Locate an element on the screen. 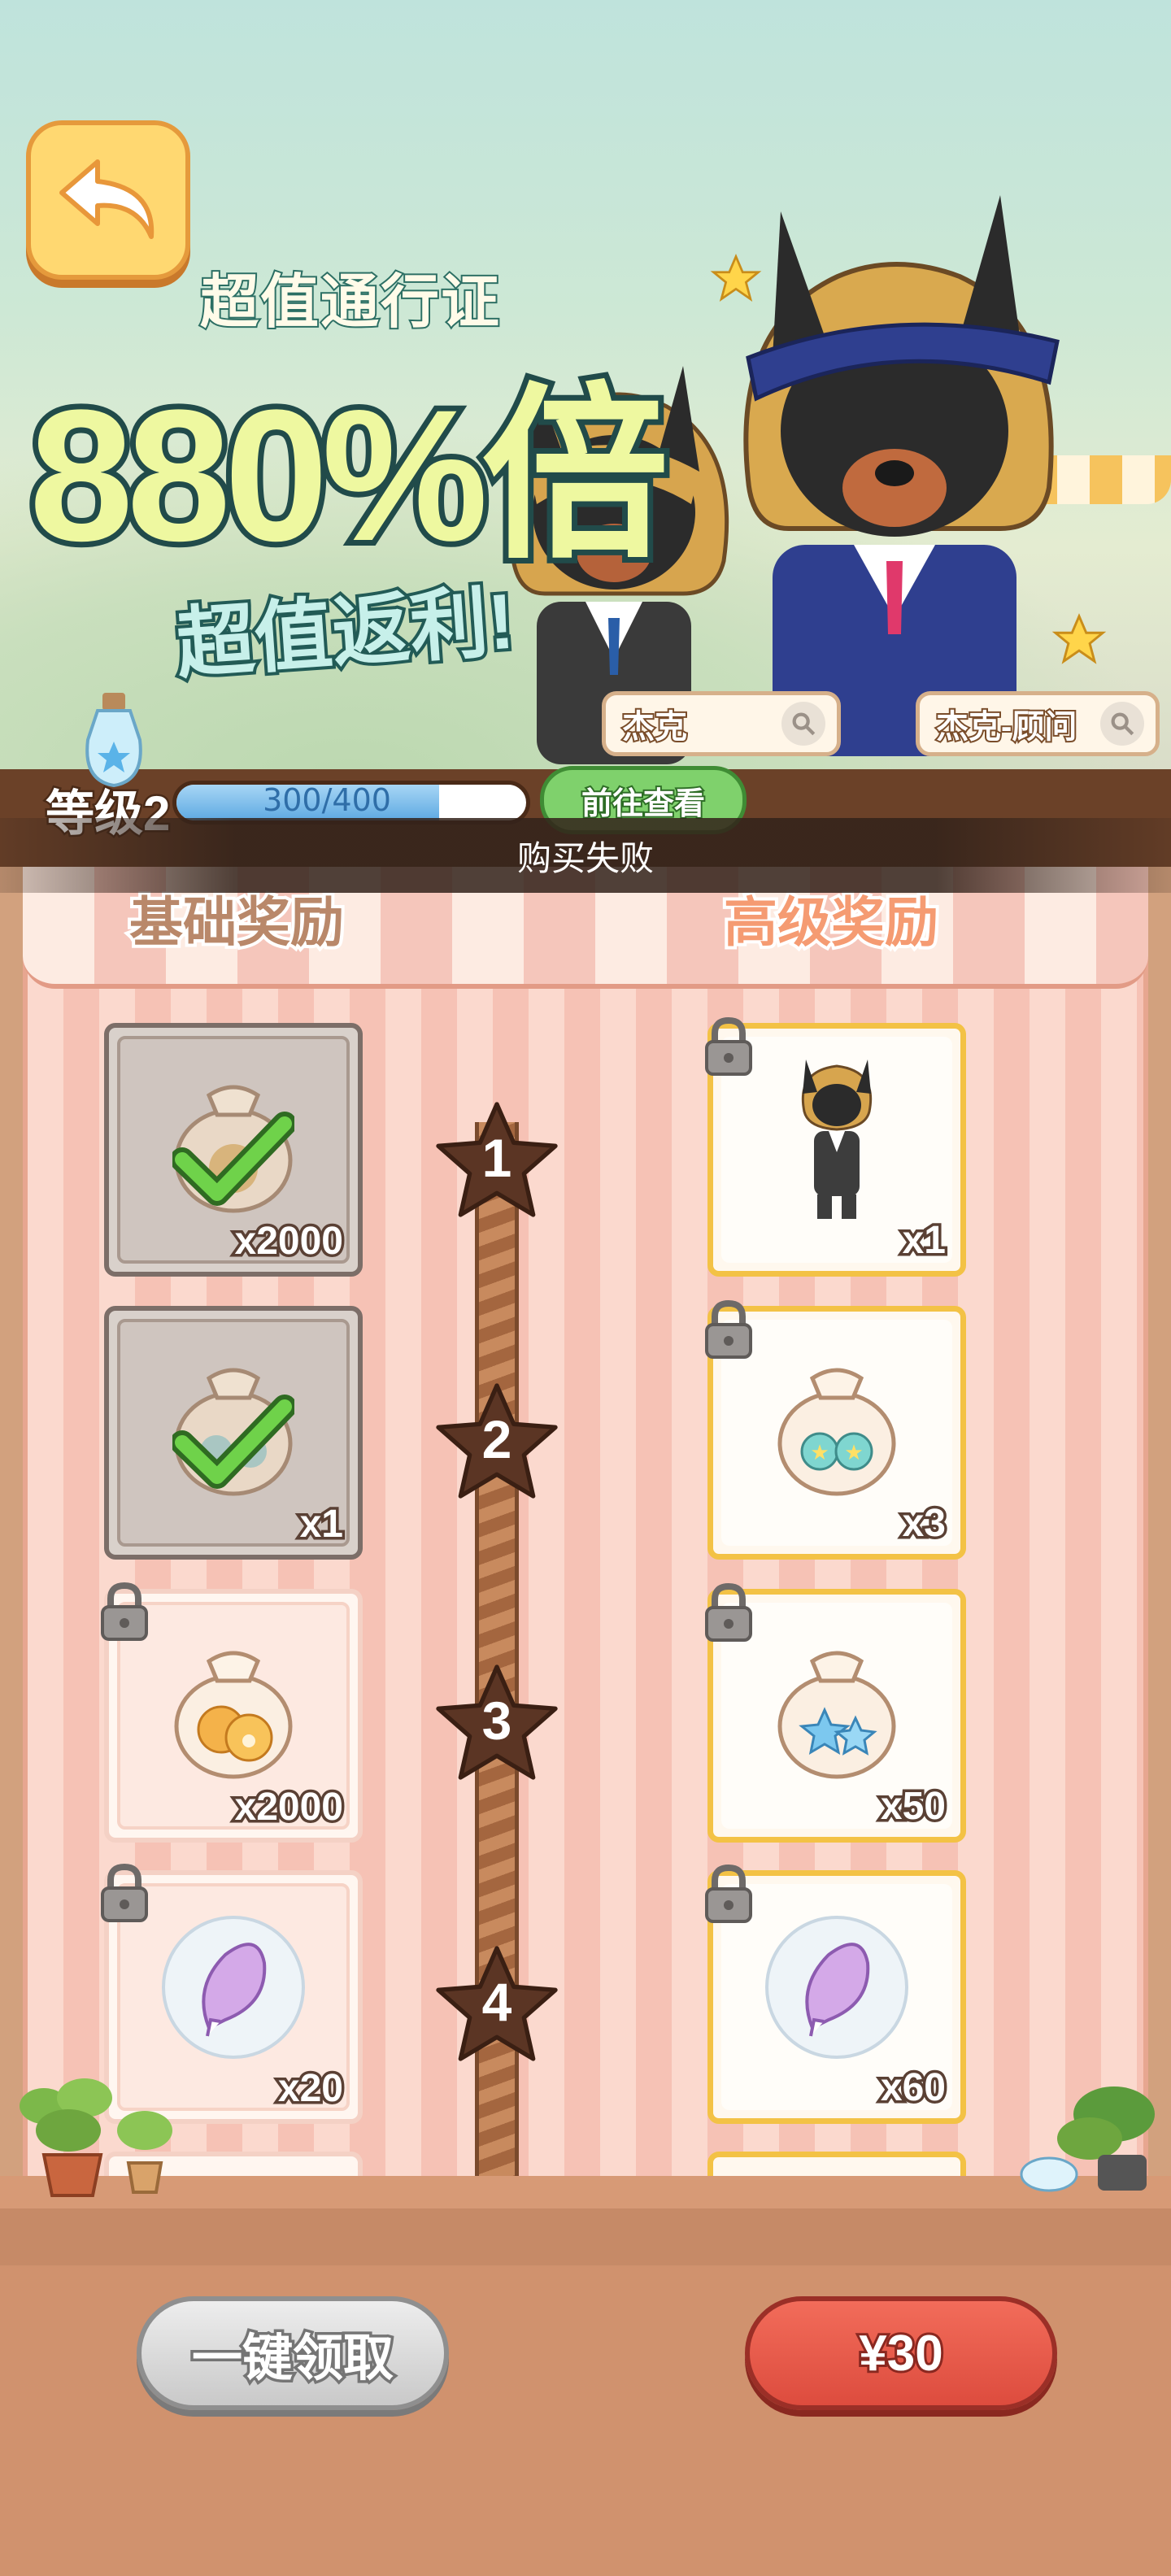  back-arrow-icon is located at coordinates (107, 199).